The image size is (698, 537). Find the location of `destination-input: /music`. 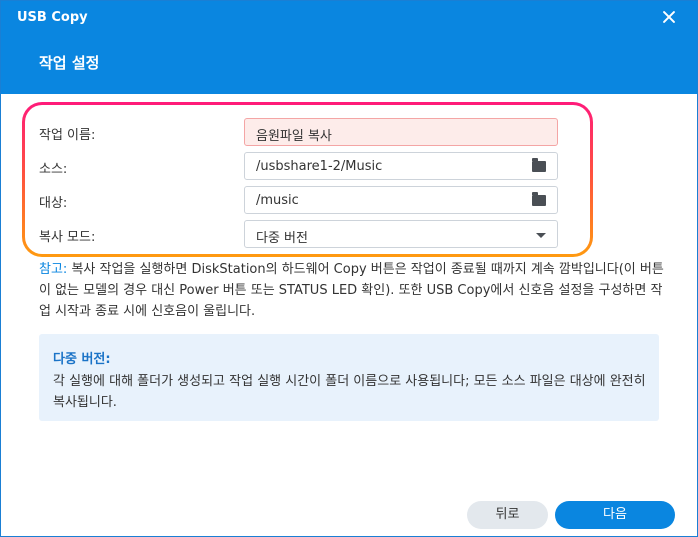

destination-input: /music is located at coordinates (401, 200).